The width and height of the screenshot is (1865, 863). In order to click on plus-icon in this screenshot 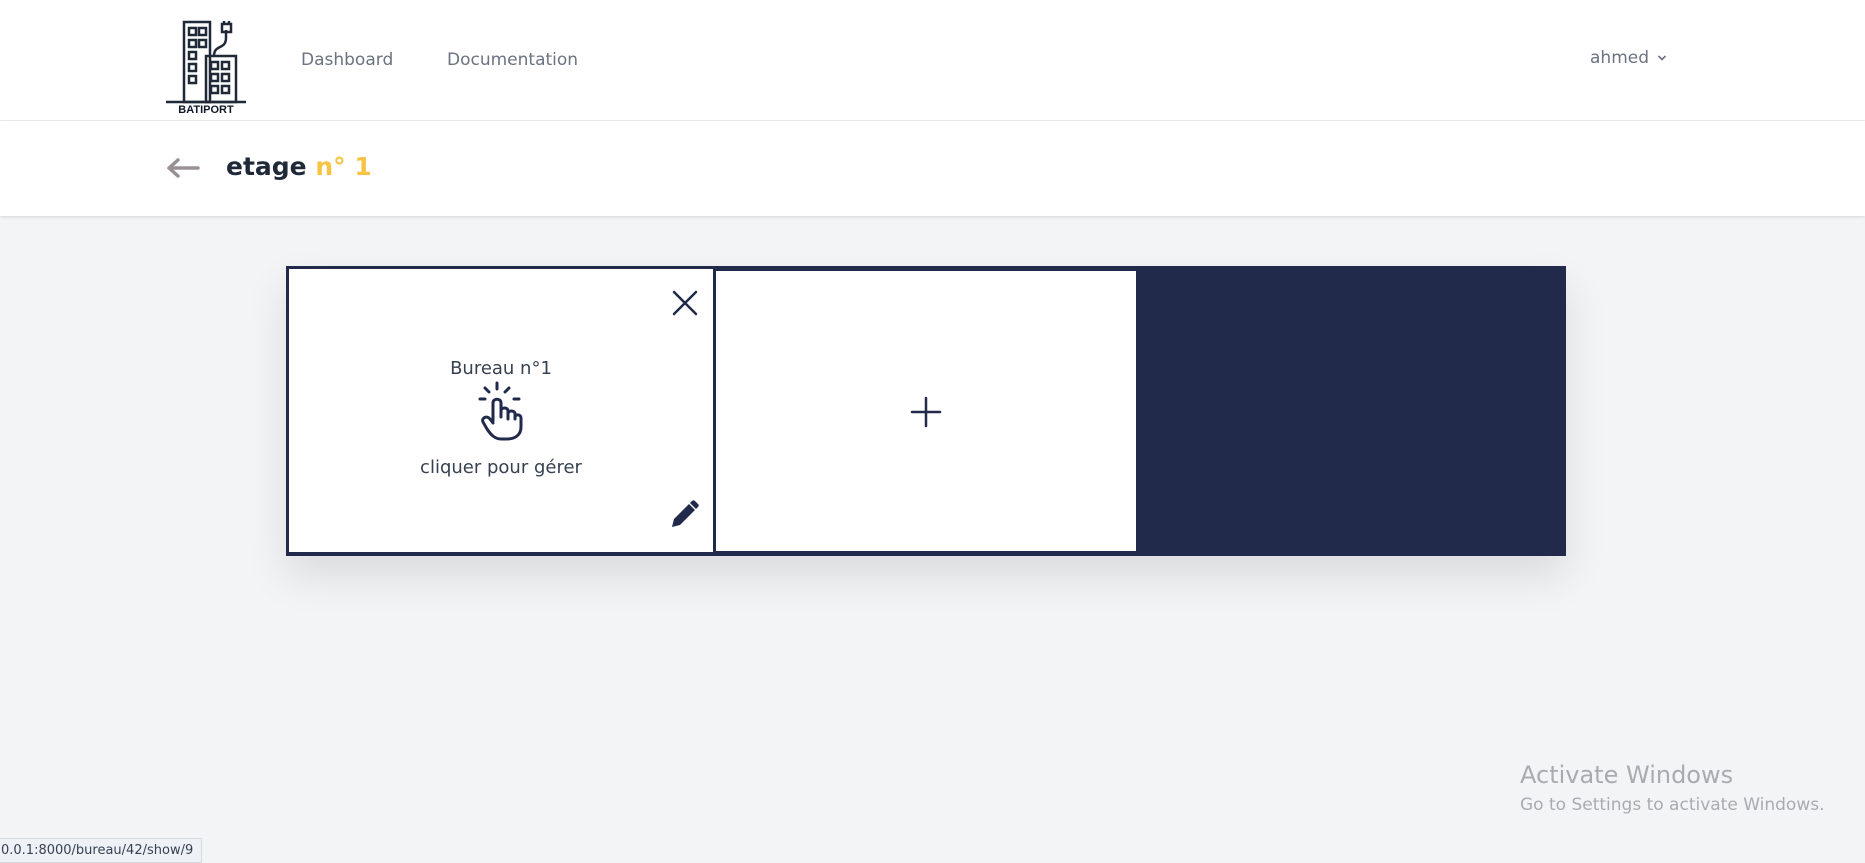, I will do `click(926, 412)`.